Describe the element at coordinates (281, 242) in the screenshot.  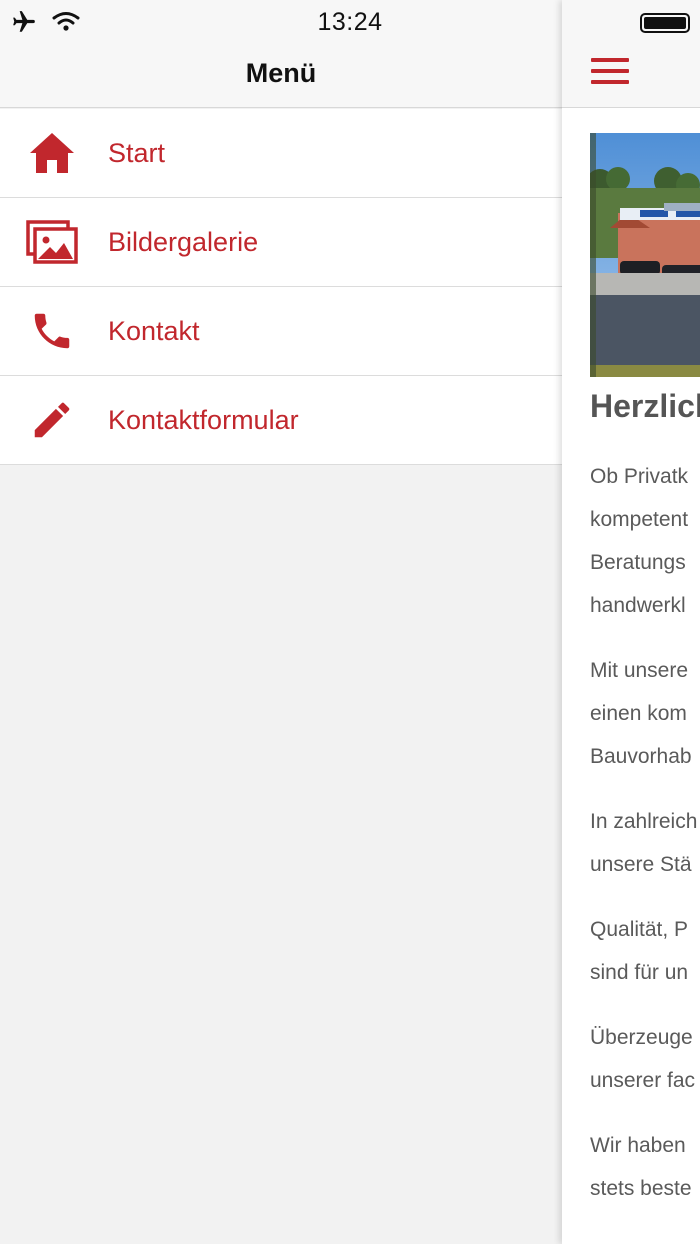
I see `menu-item-bildergalerie: Bildergalerie` at that location.